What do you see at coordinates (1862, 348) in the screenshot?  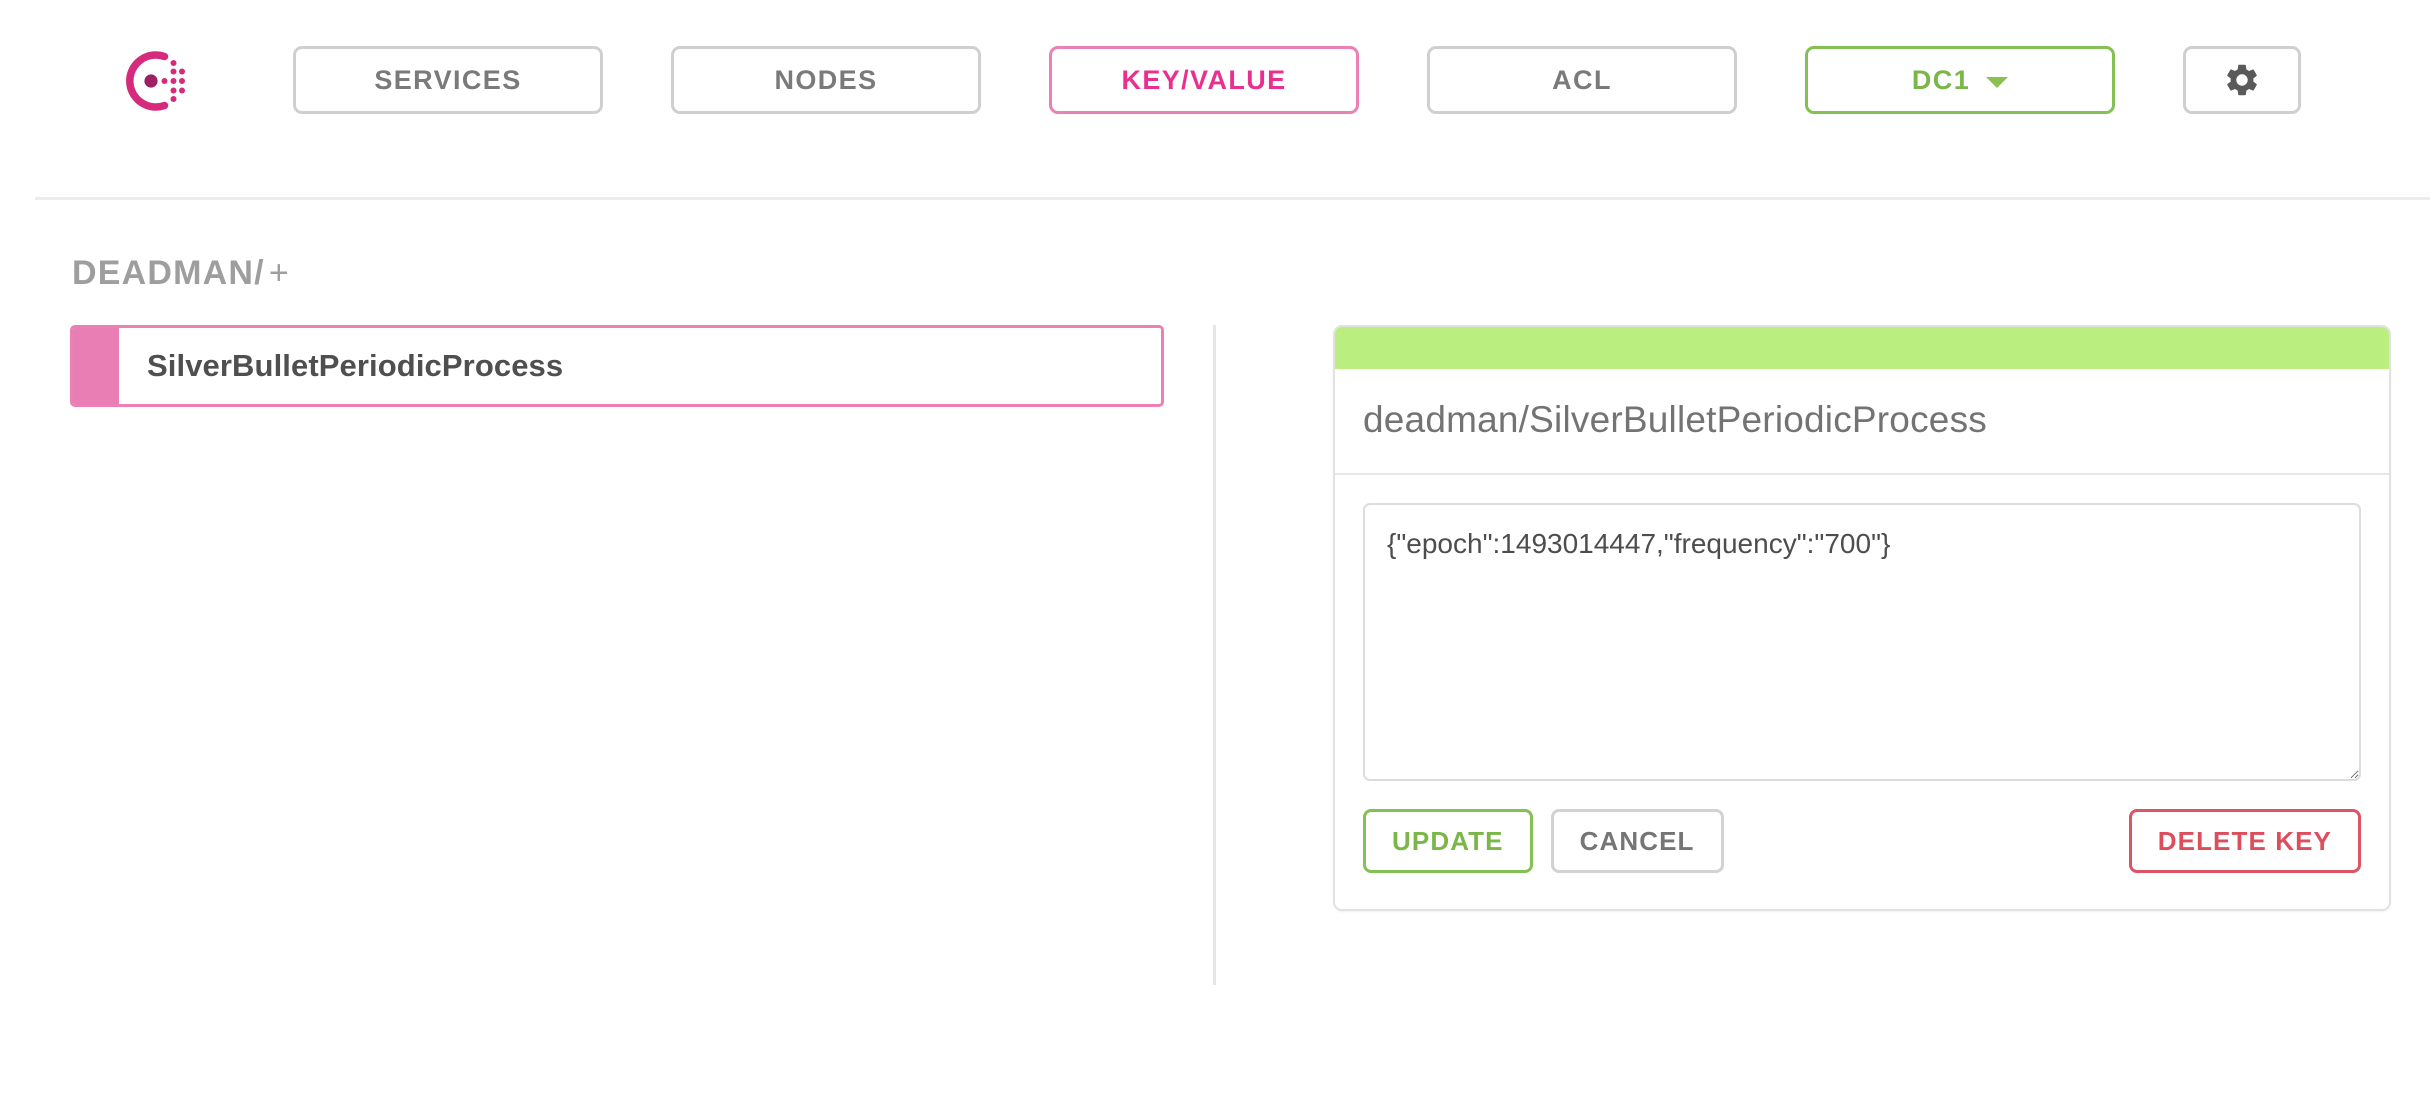 I see `status-flag` at bounding box center [1862, 348].